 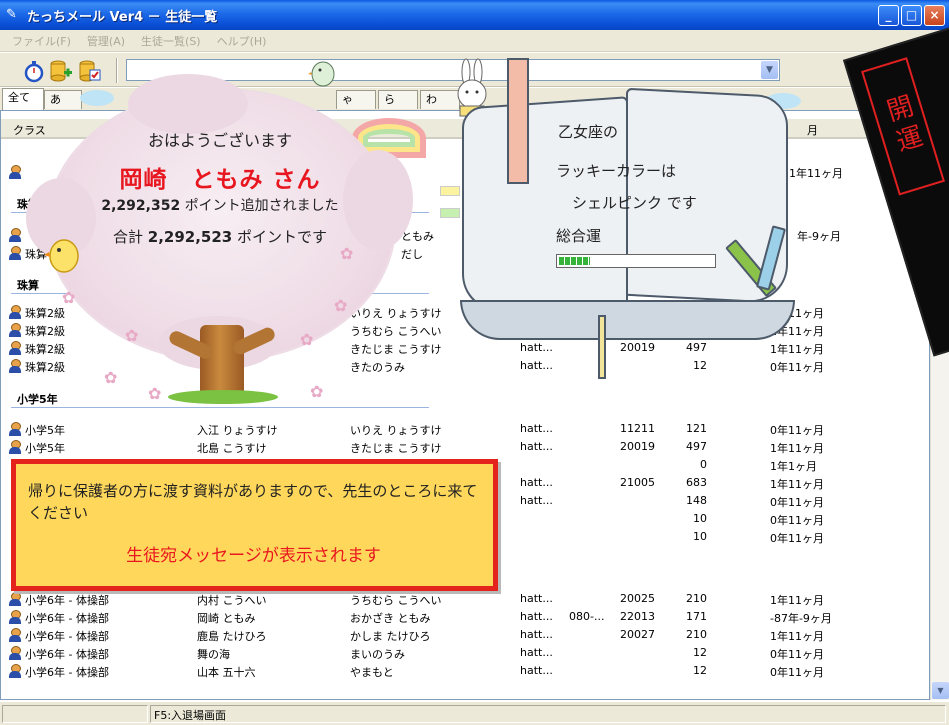 I want to click on points-total: 合計 2,292,523 ポイントです, so click(x=220, y=236).